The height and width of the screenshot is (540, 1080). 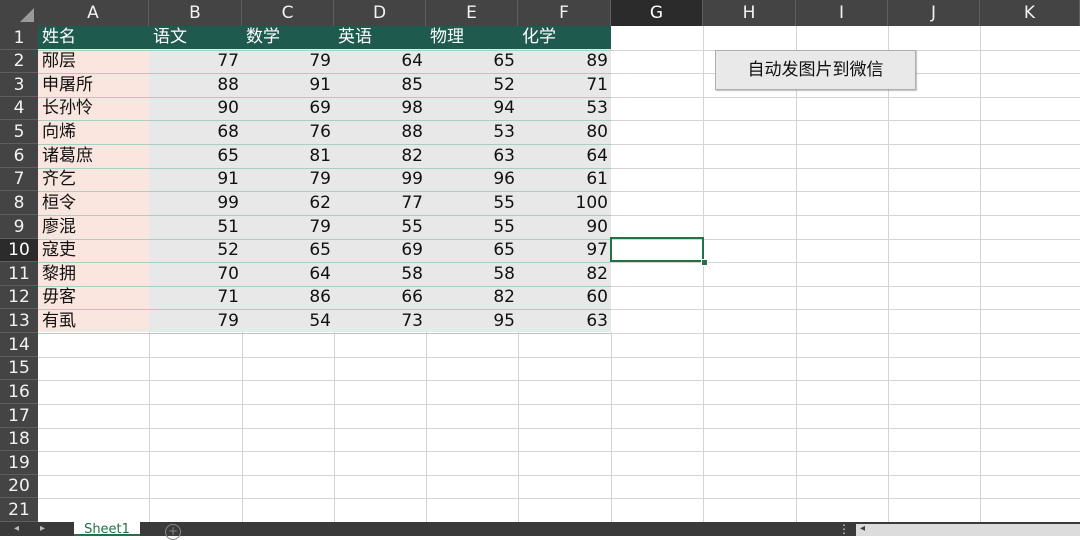 What do you see at coordinates (934, 13) in the screenshot?
I see `column-header-j: J` at bounding box center [934, 13].